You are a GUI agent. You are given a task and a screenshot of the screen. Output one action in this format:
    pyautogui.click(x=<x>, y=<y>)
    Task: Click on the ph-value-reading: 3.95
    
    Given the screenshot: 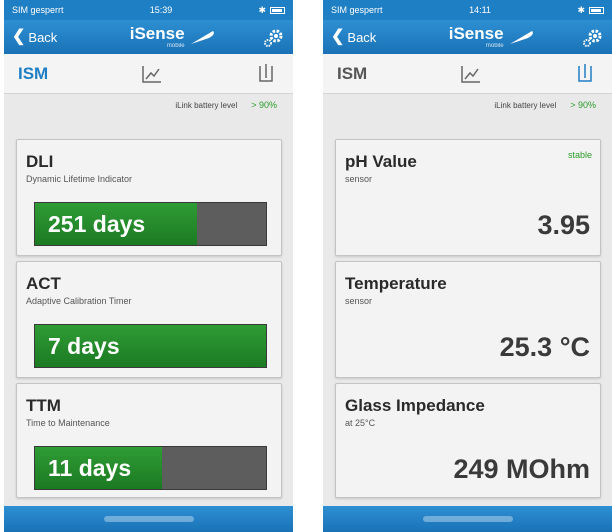 What is the action you would take?
    pyautogui.click(x=563, y=225)
    